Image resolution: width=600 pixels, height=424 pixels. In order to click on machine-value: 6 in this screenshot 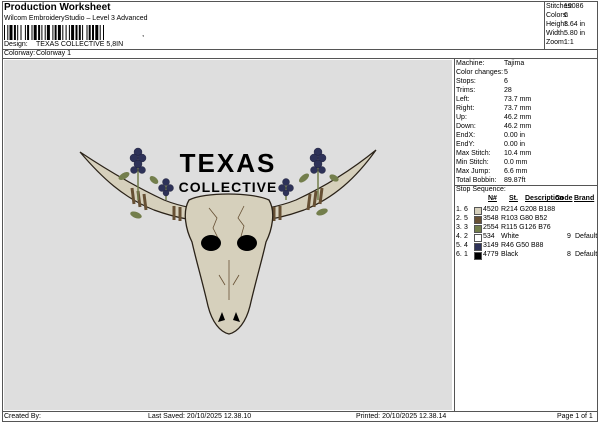, I will do `click(506, 81)`.